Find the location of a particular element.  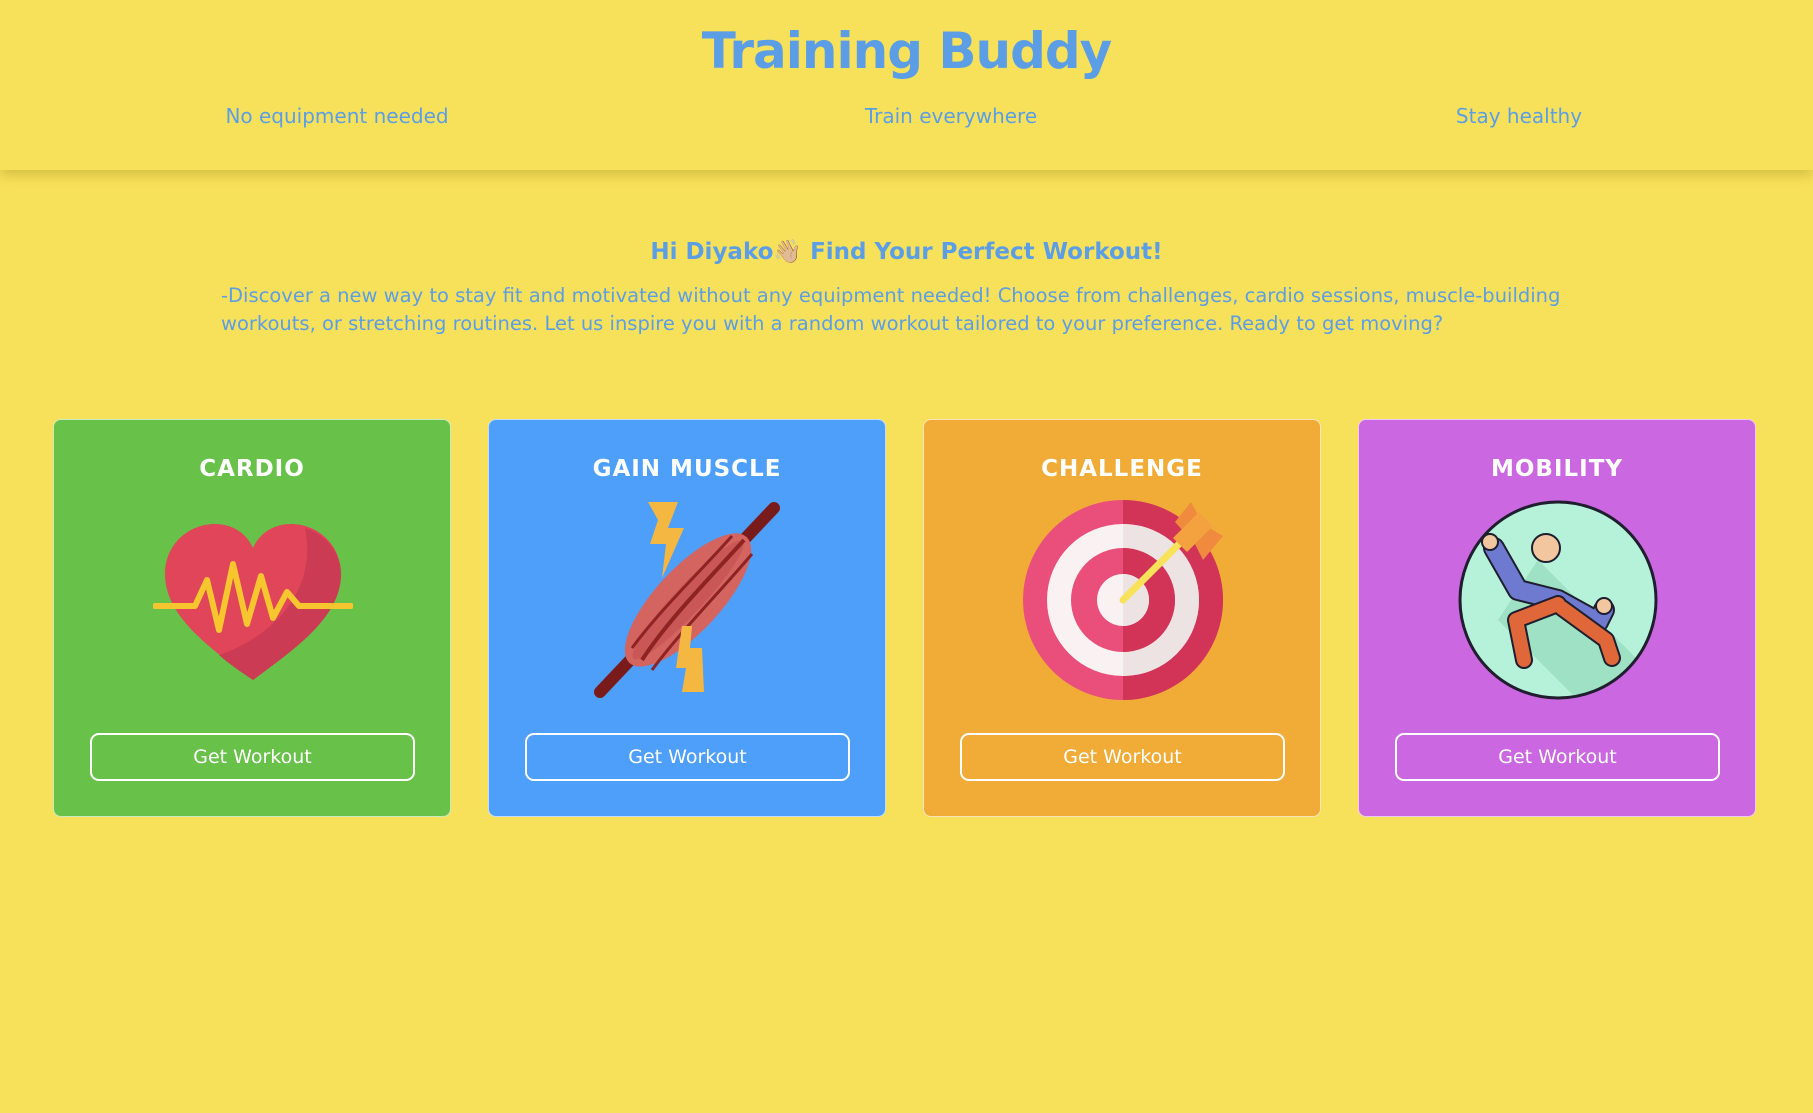

card-challenge: CHALLENGE Get Workout is located at coordinates (1122, 618).